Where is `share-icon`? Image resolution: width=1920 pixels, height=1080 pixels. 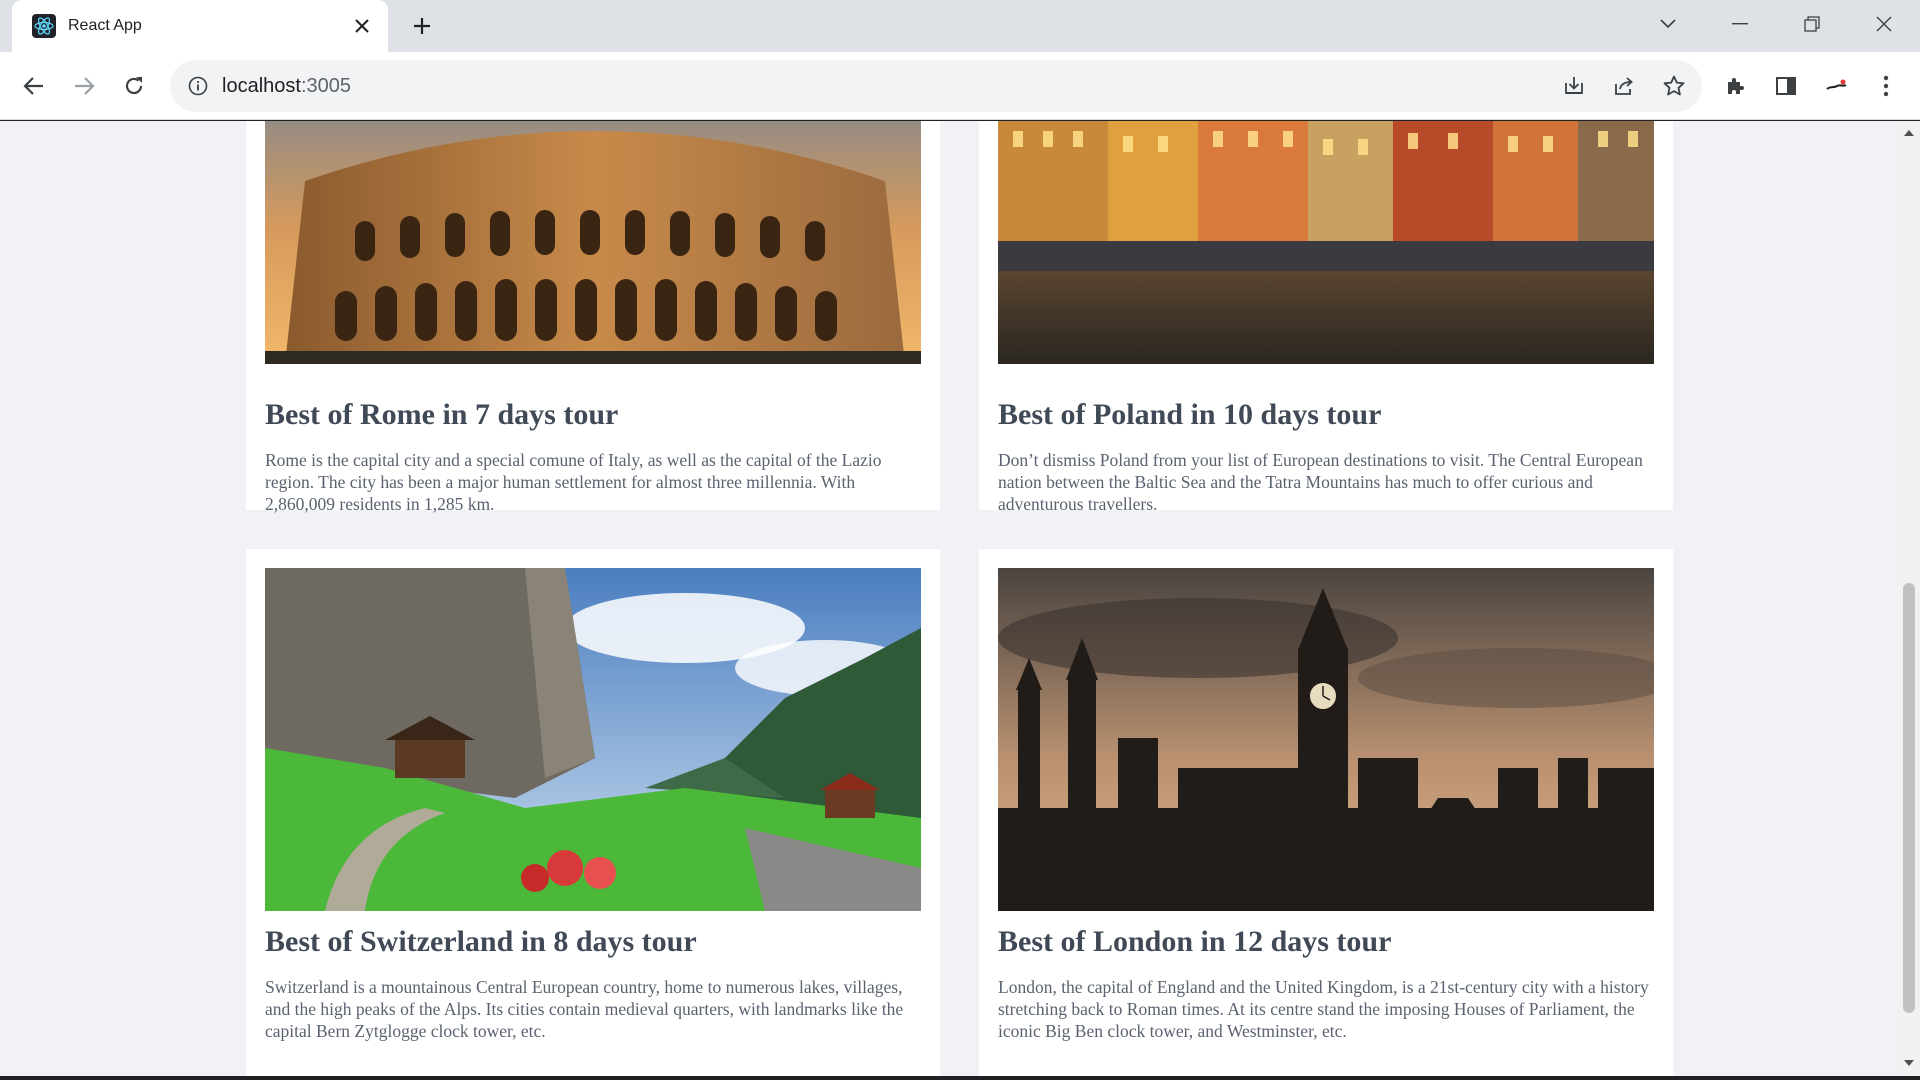 share-icon is located at coordinates (1624, 86).